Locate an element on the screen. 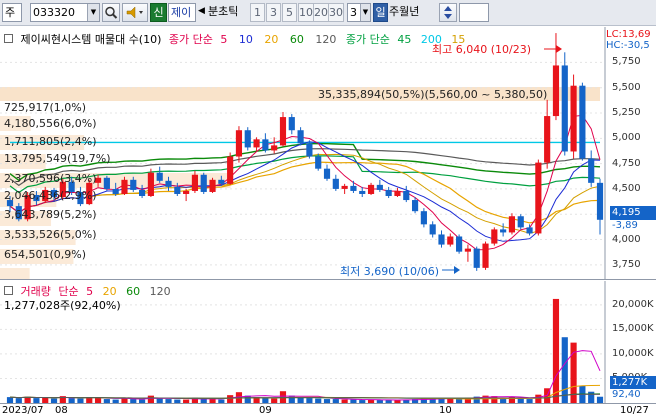  date-label-start: 2023/07 is located at coordinates (23, 410).